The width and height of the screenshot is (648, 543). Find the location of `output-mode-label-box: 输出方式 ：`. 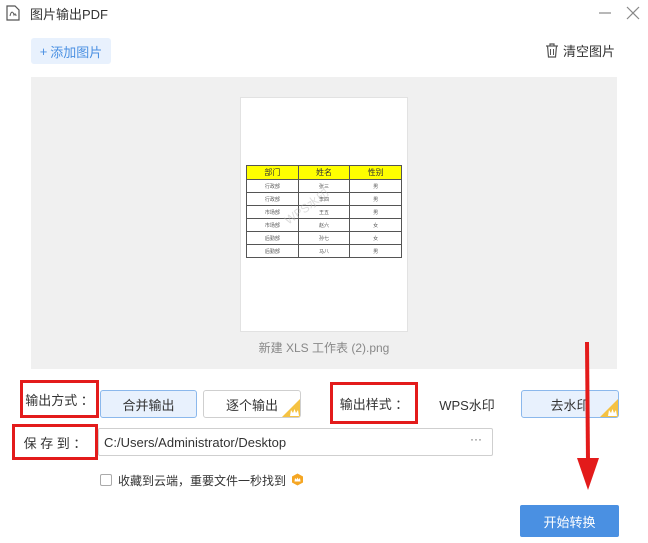

output-mode-label-box: 输出方式 ： is located at coordinates (59, 399).